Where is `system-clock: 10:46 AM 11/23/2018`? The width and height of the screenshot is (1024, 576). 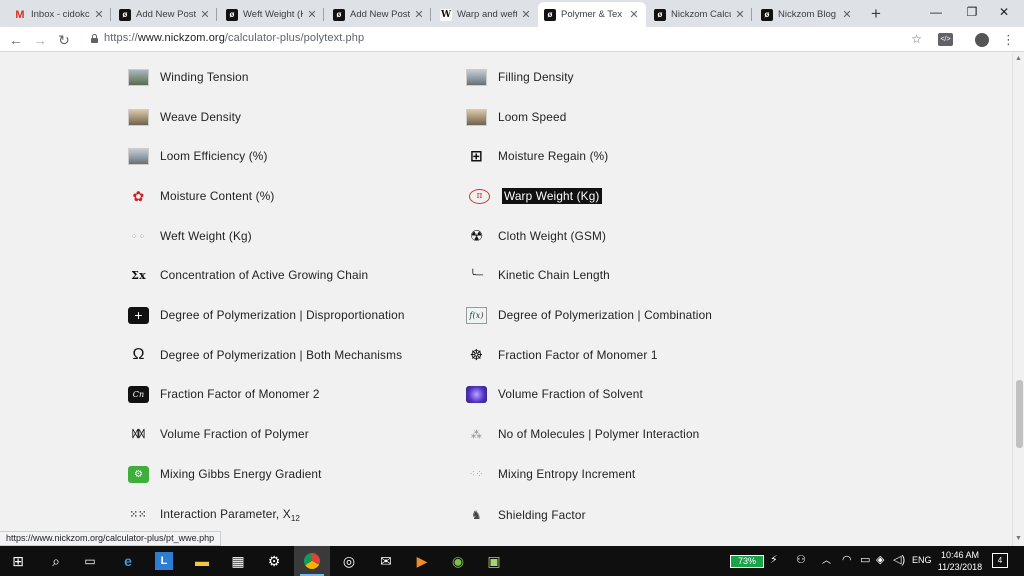 system-clock: 10:46 AM 11/23/2018 is located at coordinates (960, 561).